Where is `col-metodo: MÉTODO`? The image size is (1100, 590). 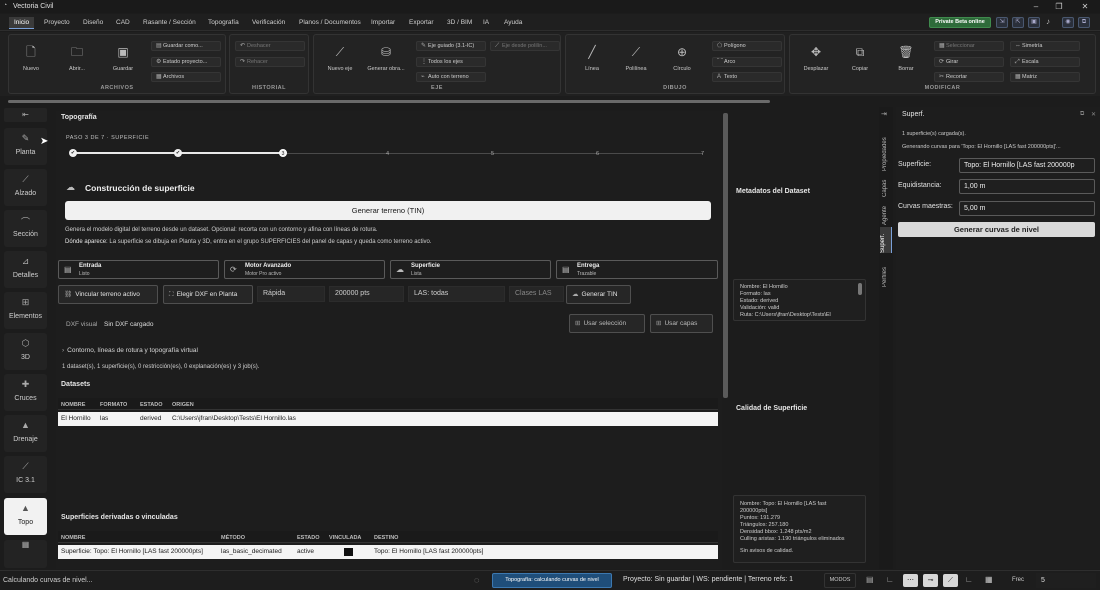
col-metodo: MÉTODO is located at coordinates (233, 538).